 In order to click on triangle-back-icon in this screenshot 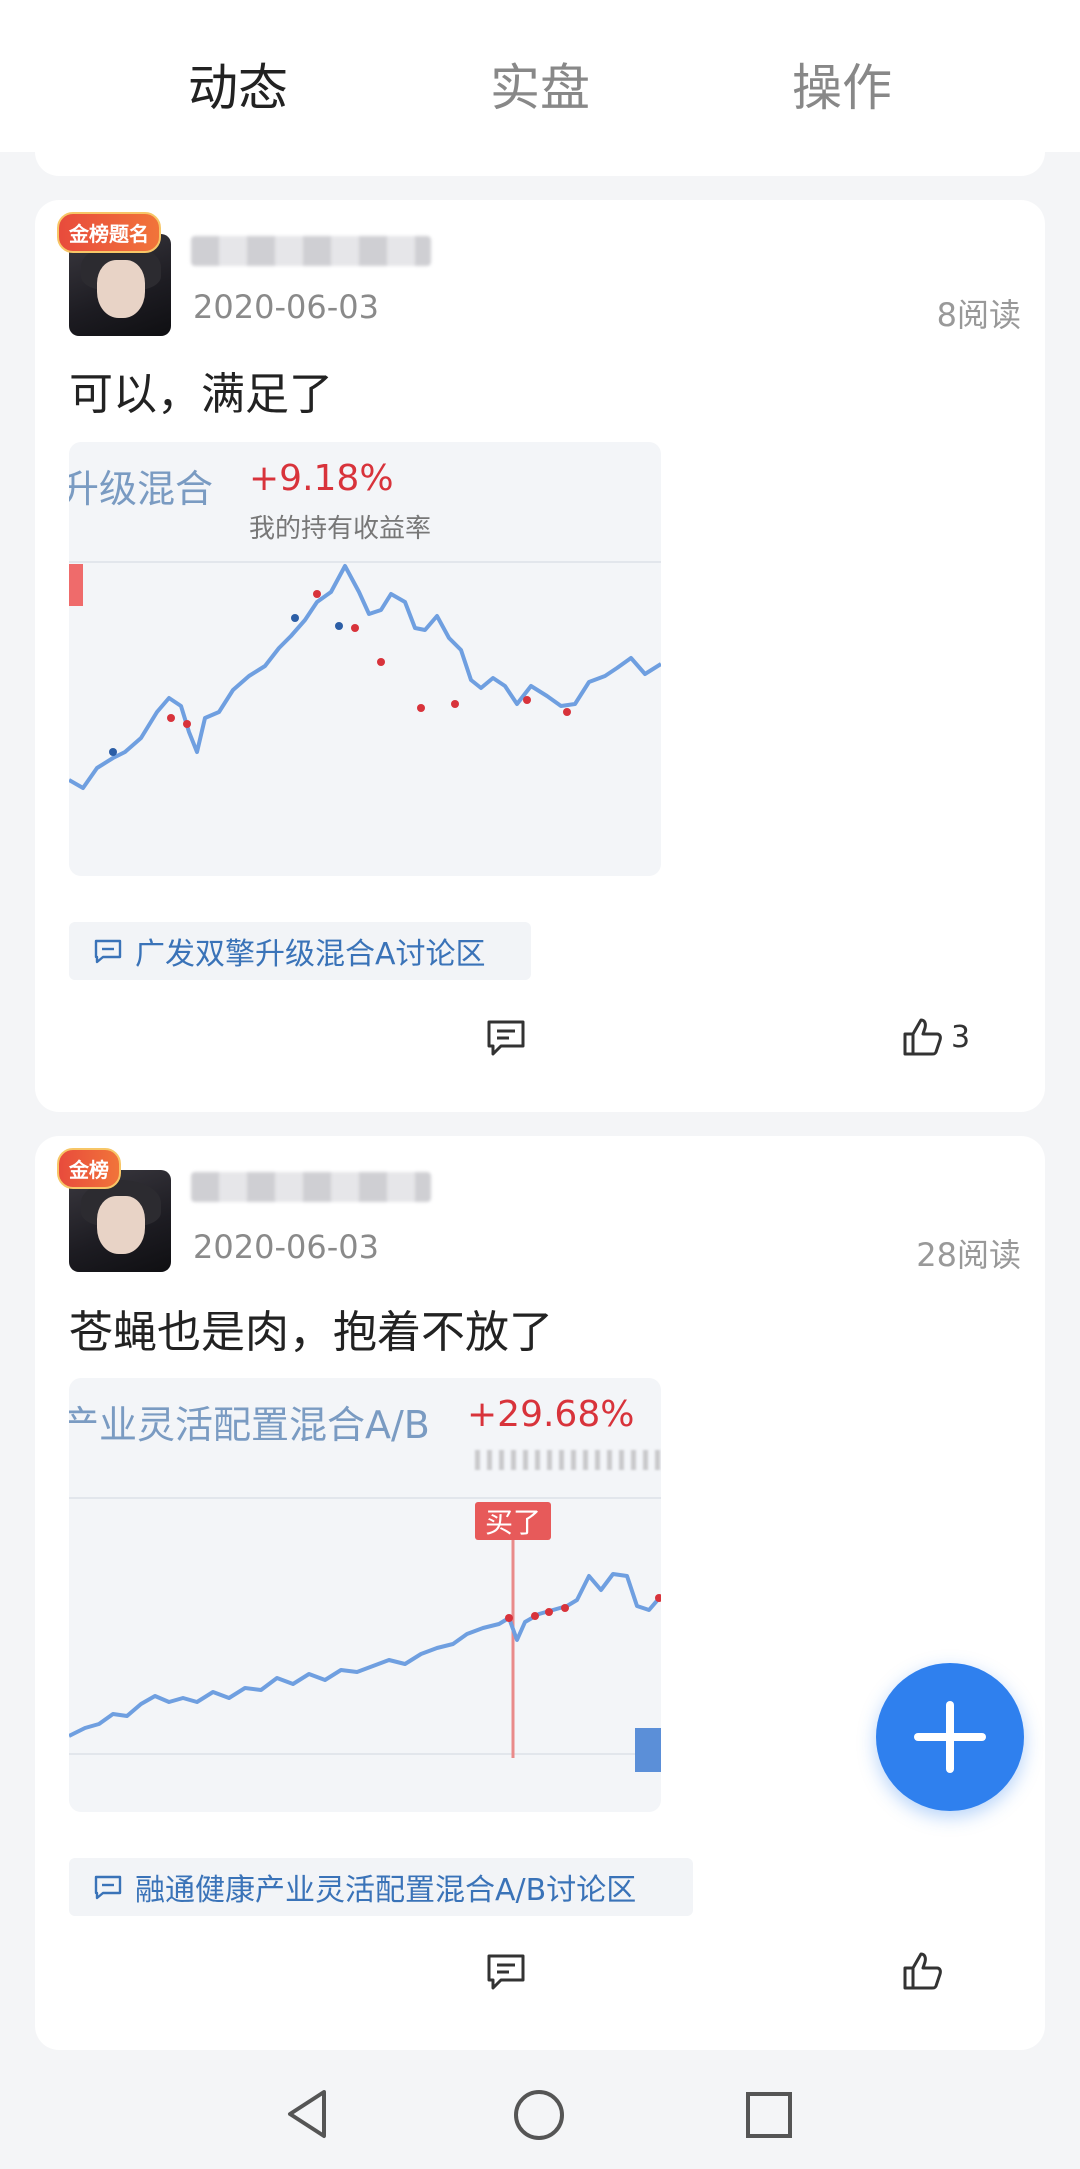, I will do `click(307, 2114)`.